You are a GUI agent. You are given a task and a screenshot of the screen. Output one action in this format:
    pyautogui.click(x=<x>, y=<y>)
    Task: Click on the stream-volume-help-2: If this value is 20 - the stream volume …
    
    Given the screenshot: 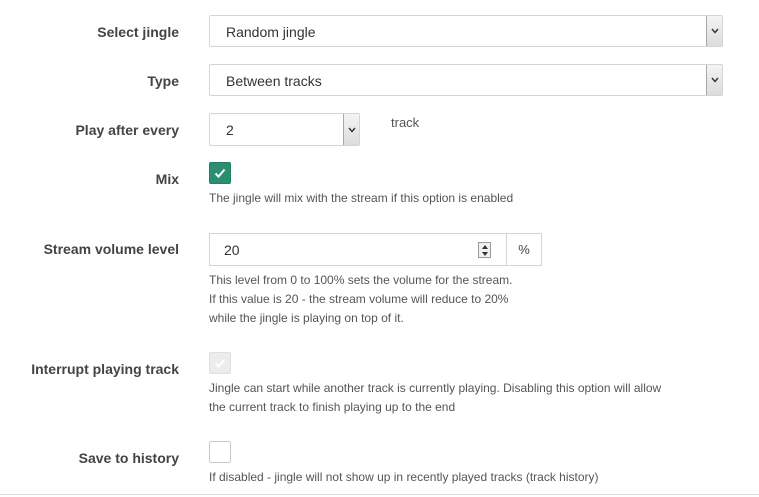 What is the action you would take?
    pyautogui.click(x=359, y=299)
    